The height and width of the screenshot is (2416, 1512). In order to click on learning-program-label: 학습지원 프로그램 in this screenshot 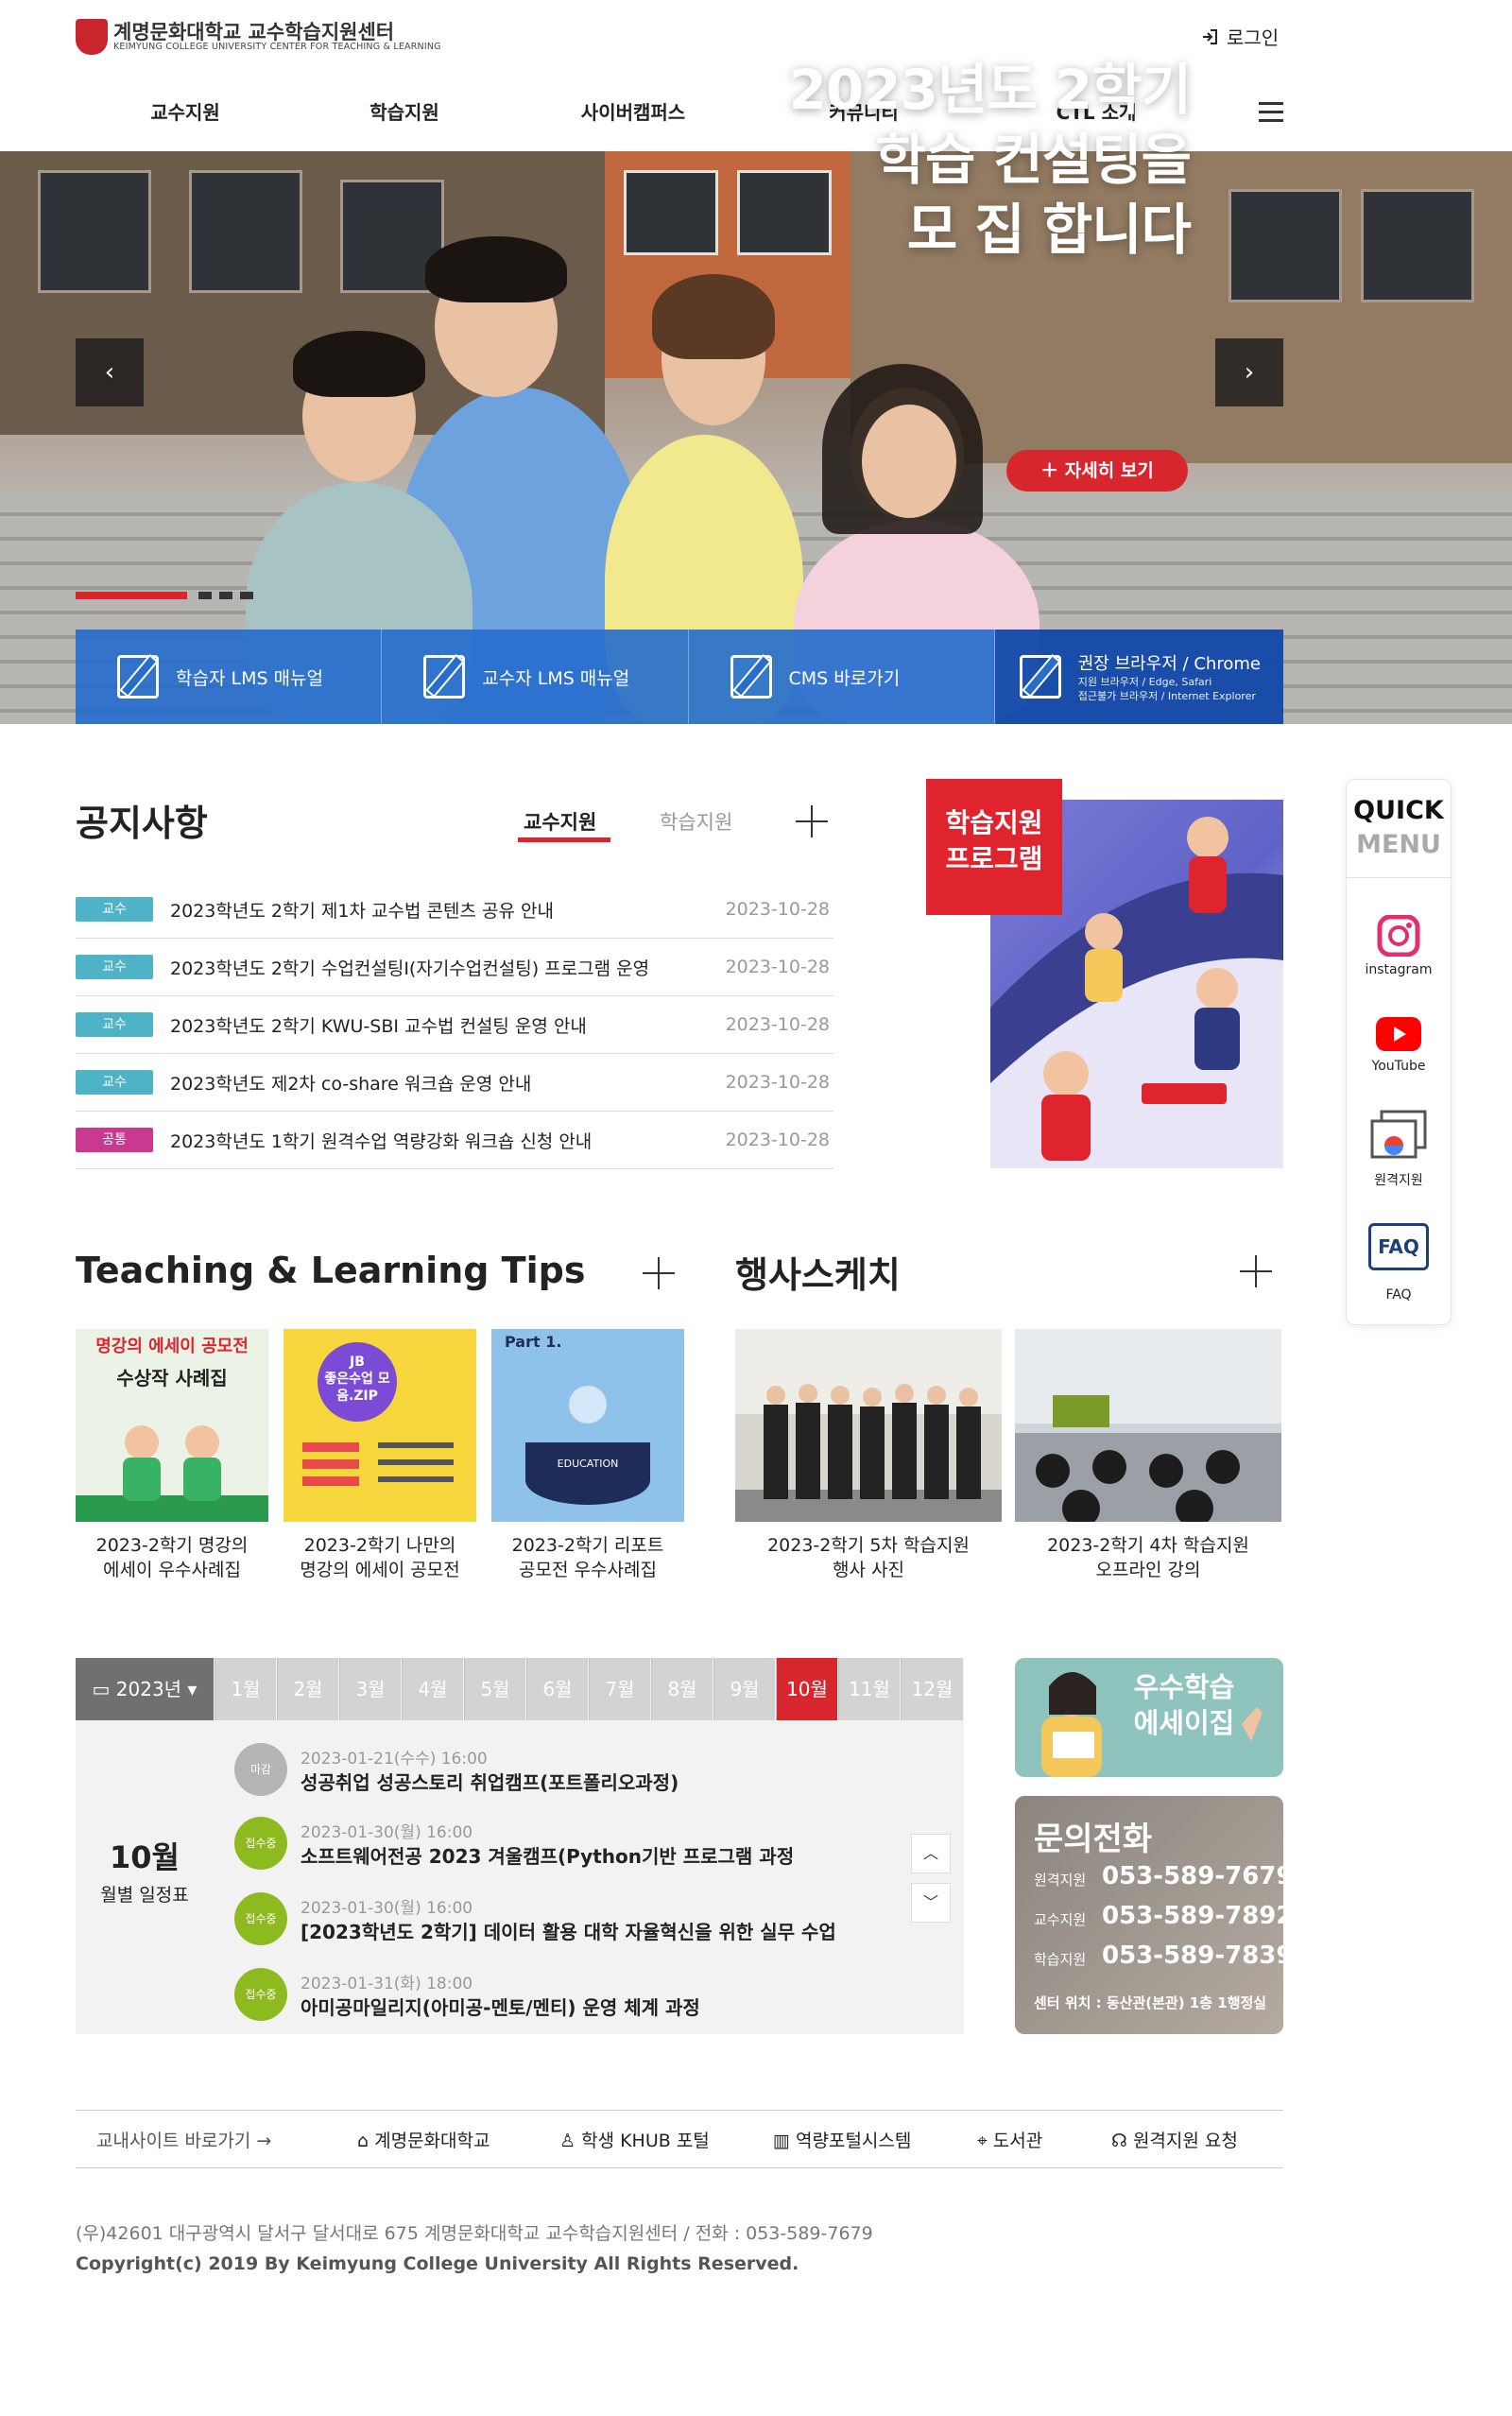, I will do `click(994, 847)`.